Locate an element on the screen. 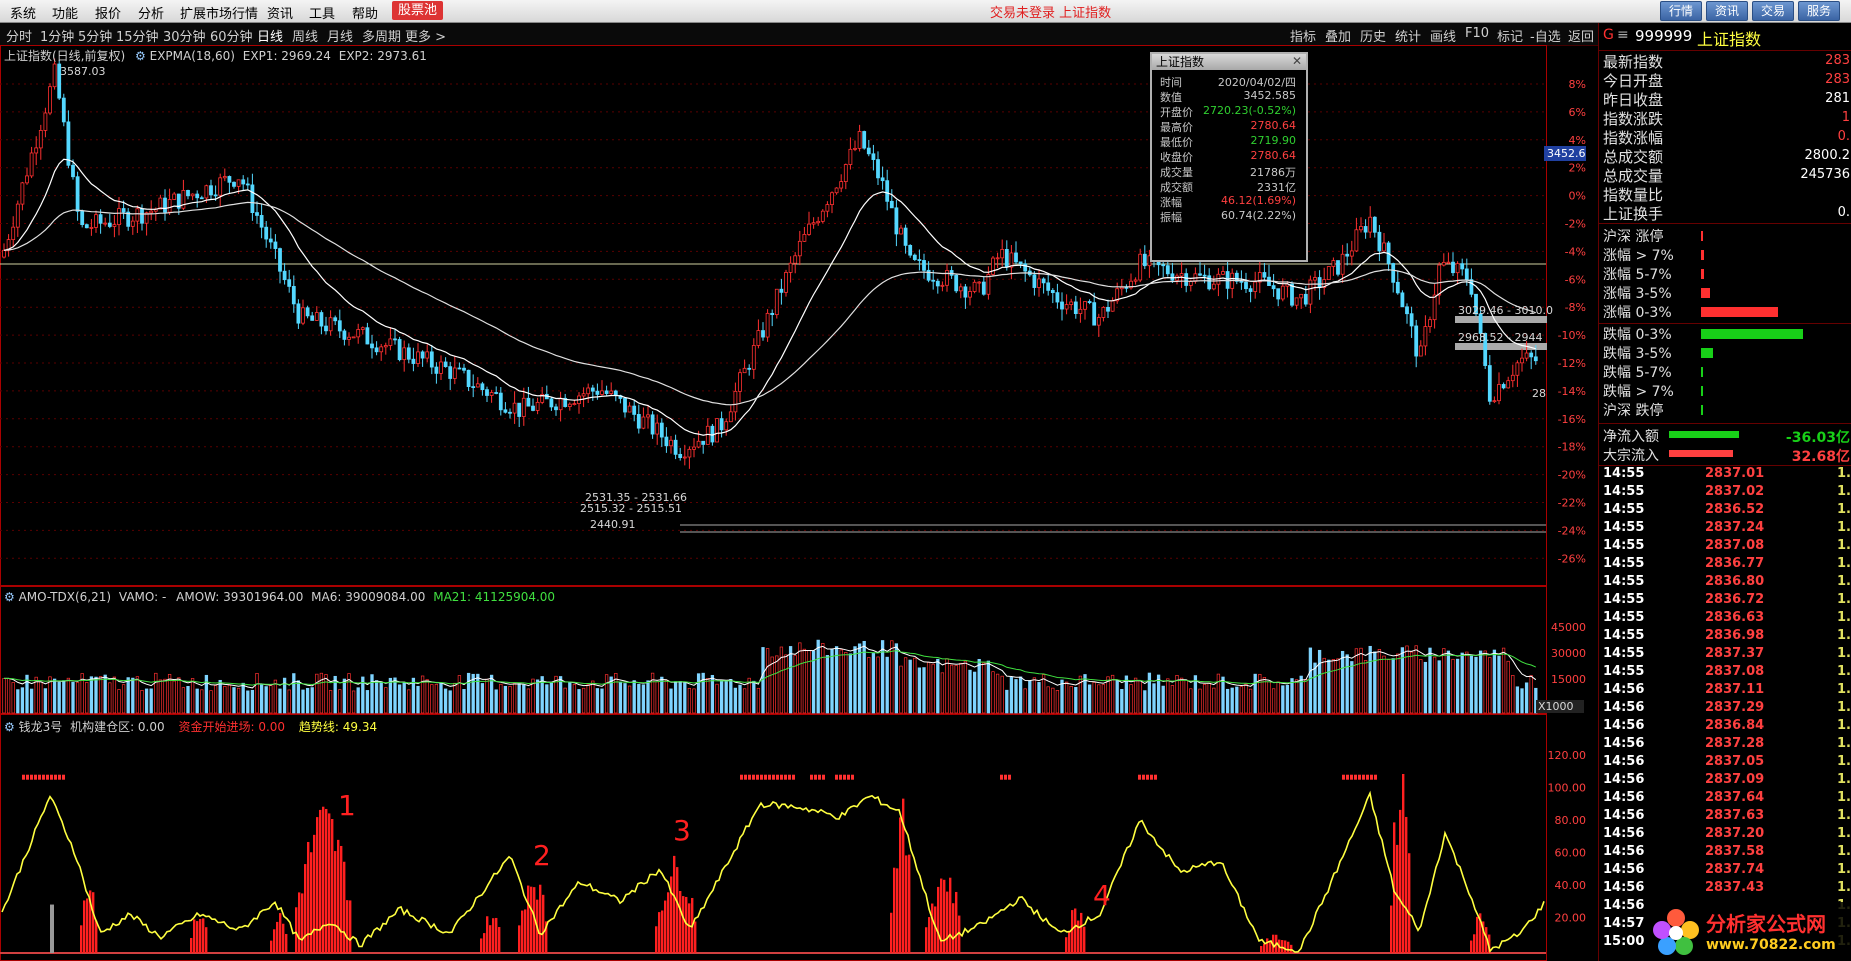 This screenshot has width=1851, height=961. menu-icon: ≡ is located at coordinates (1623, 35).